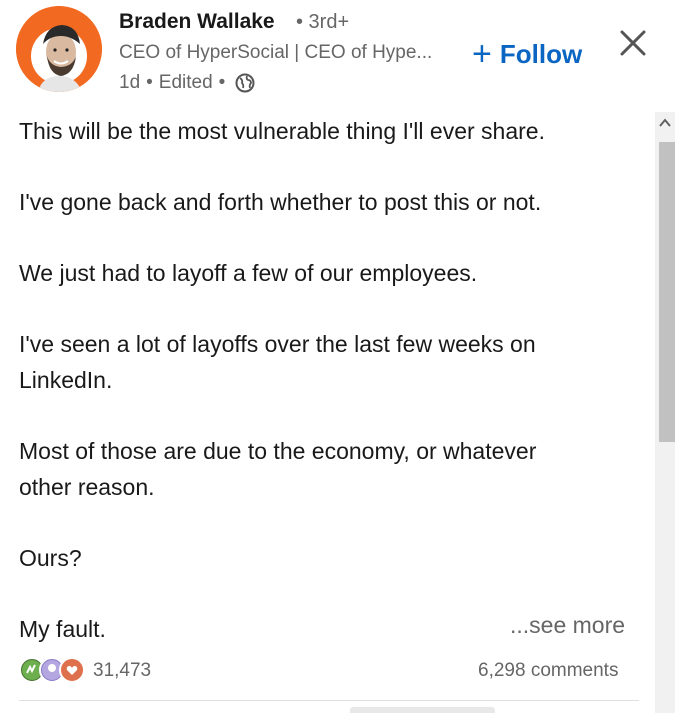  Describe the element at coordinates (130, 82) in the screenshot. I see `post-time: 1d` at that location.